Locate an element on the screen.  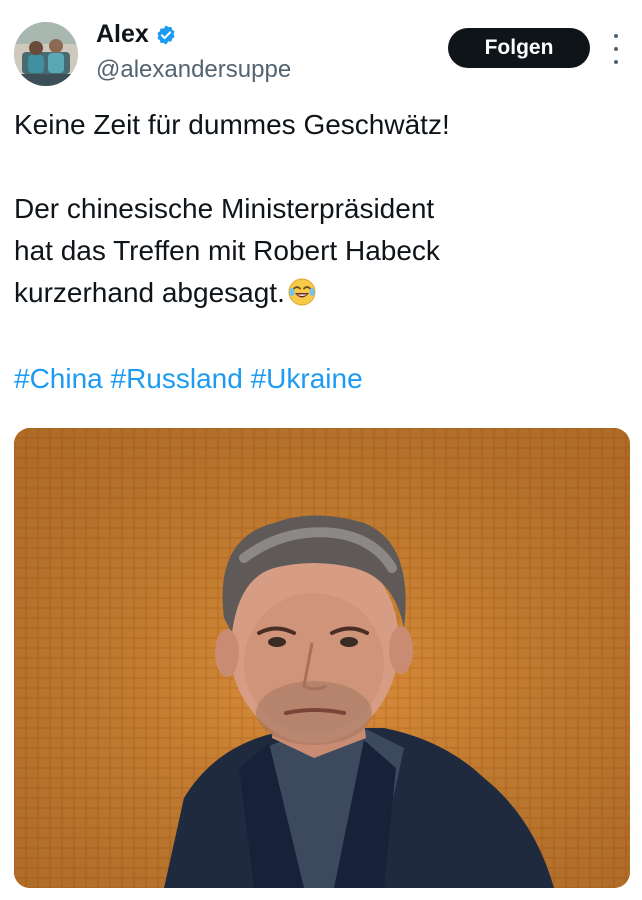
verified-badge-icon is located at coordinates (166, 35).